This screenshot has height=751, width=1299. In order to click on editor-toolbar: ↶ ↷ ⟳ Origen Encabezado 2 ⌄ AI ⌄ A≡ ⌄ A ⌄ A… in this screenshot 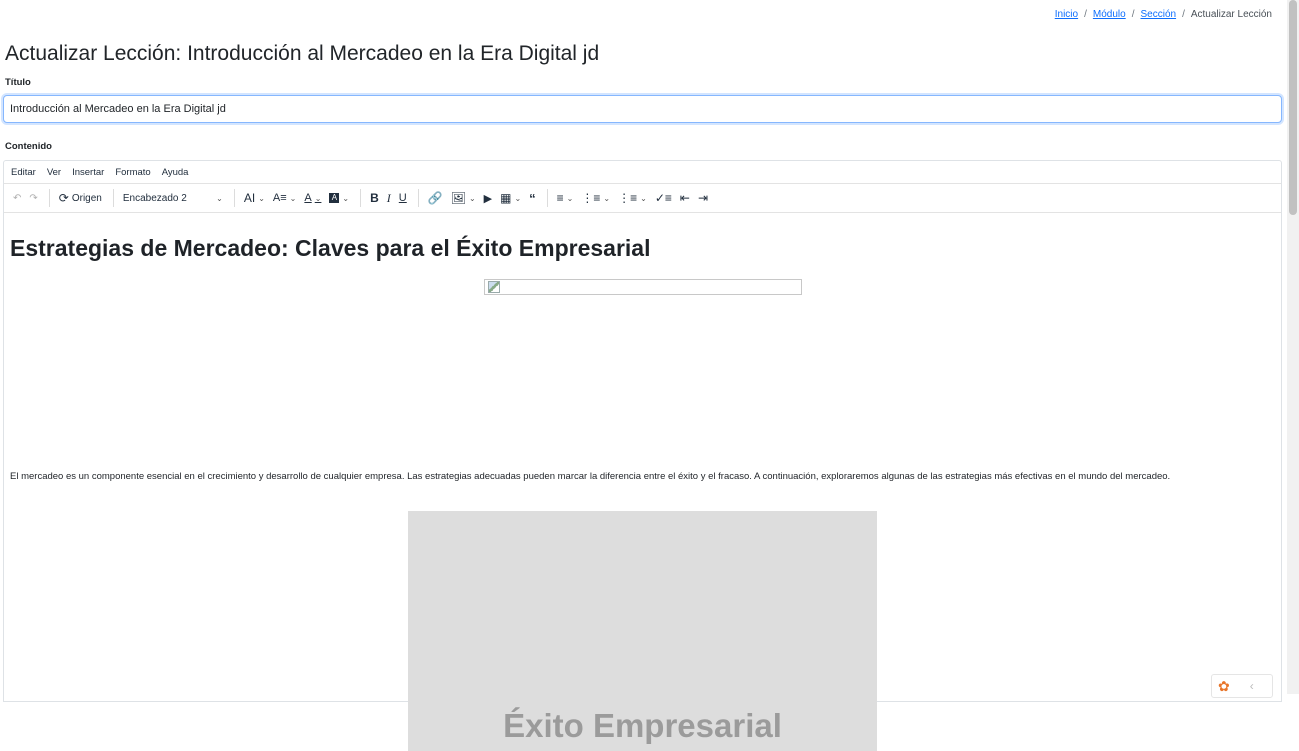, I will do `click(642, 198)`.